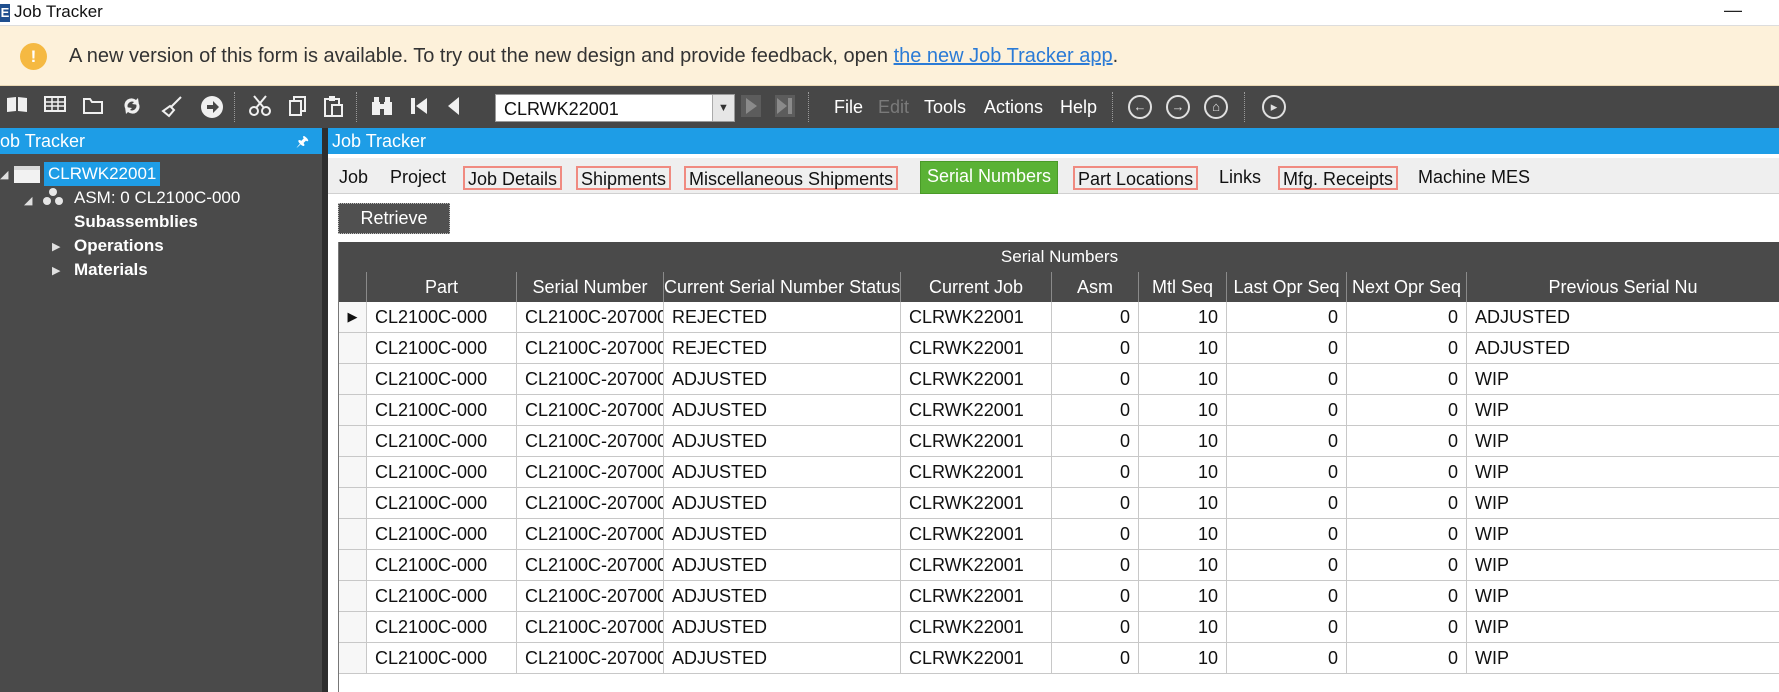 This screenshot has height=692, width=1779. Describe the element at coordinates (1178, 107) in the screenshot. I see `forward-icon: →` at that location.